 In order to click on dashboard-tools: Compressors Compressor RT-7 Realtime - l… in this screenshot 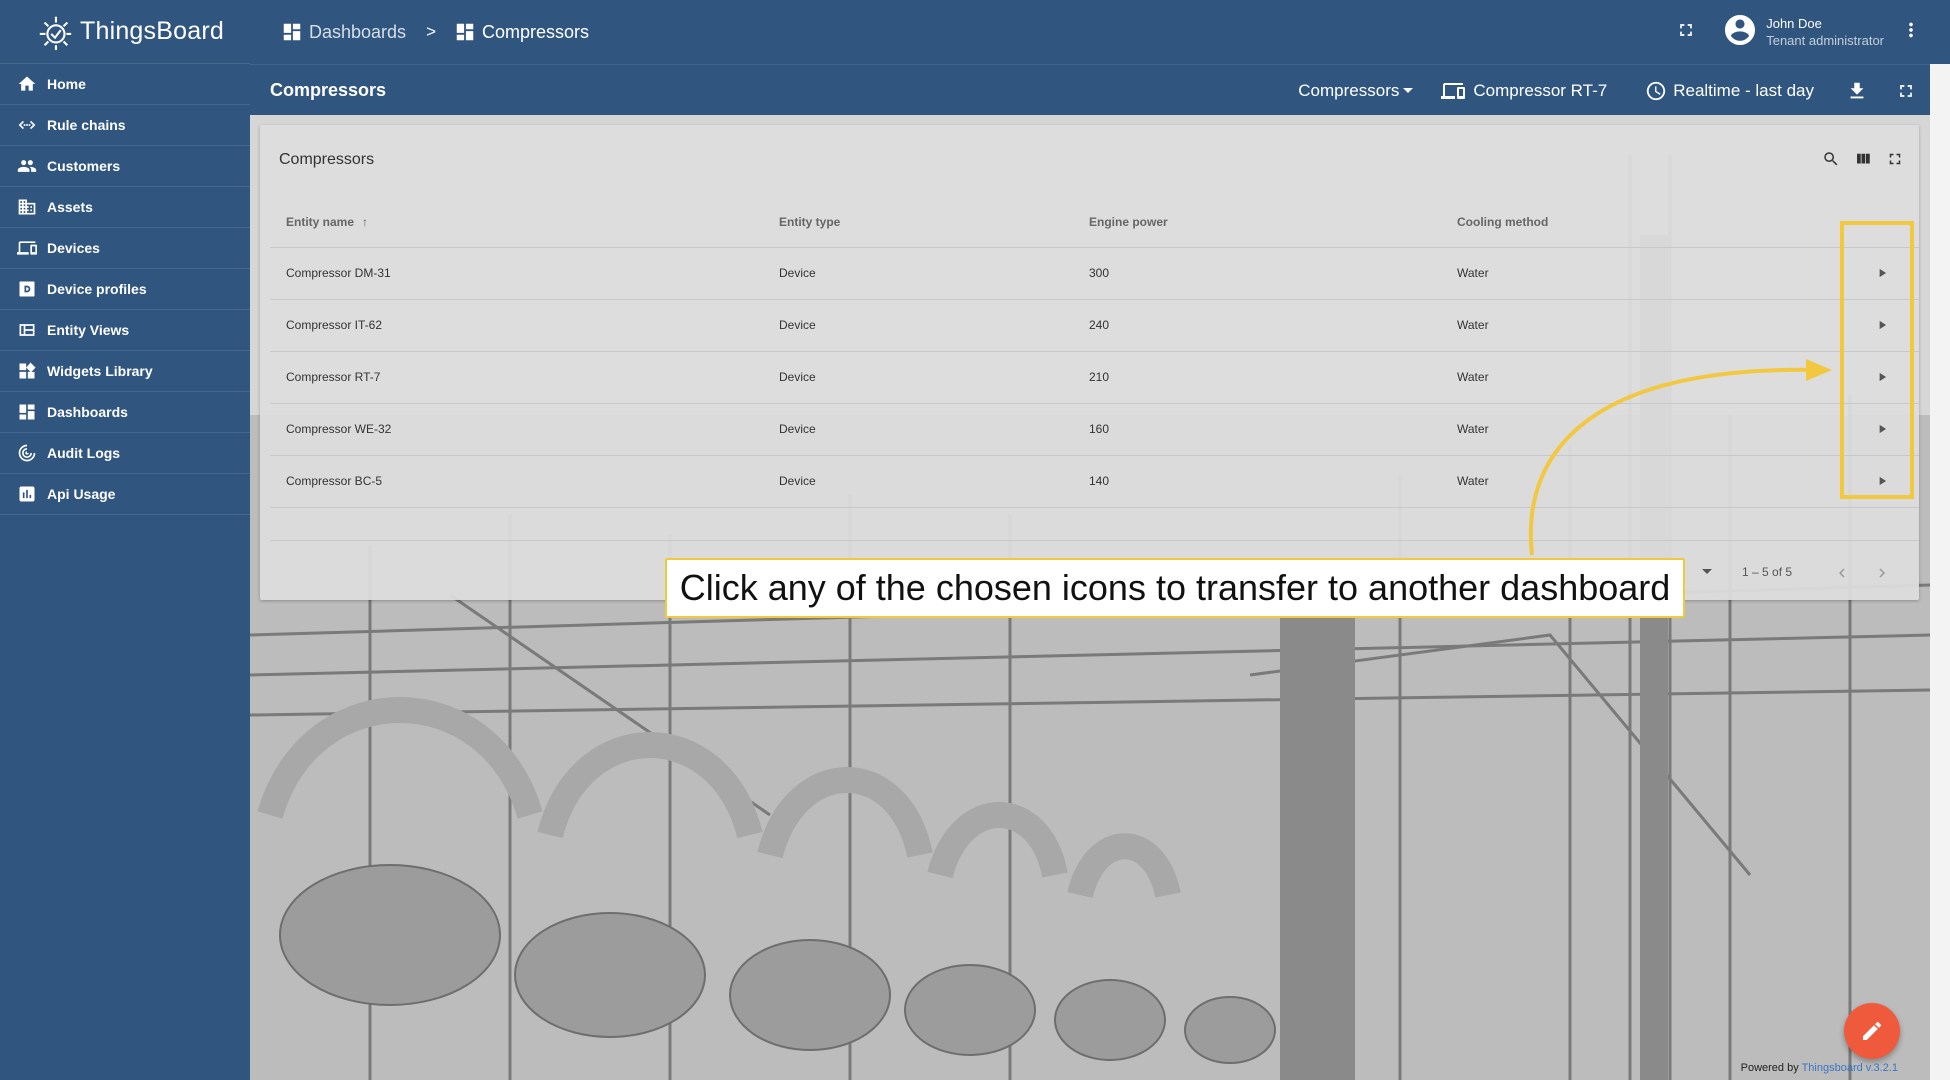, I will do `click(1614, 90)`.